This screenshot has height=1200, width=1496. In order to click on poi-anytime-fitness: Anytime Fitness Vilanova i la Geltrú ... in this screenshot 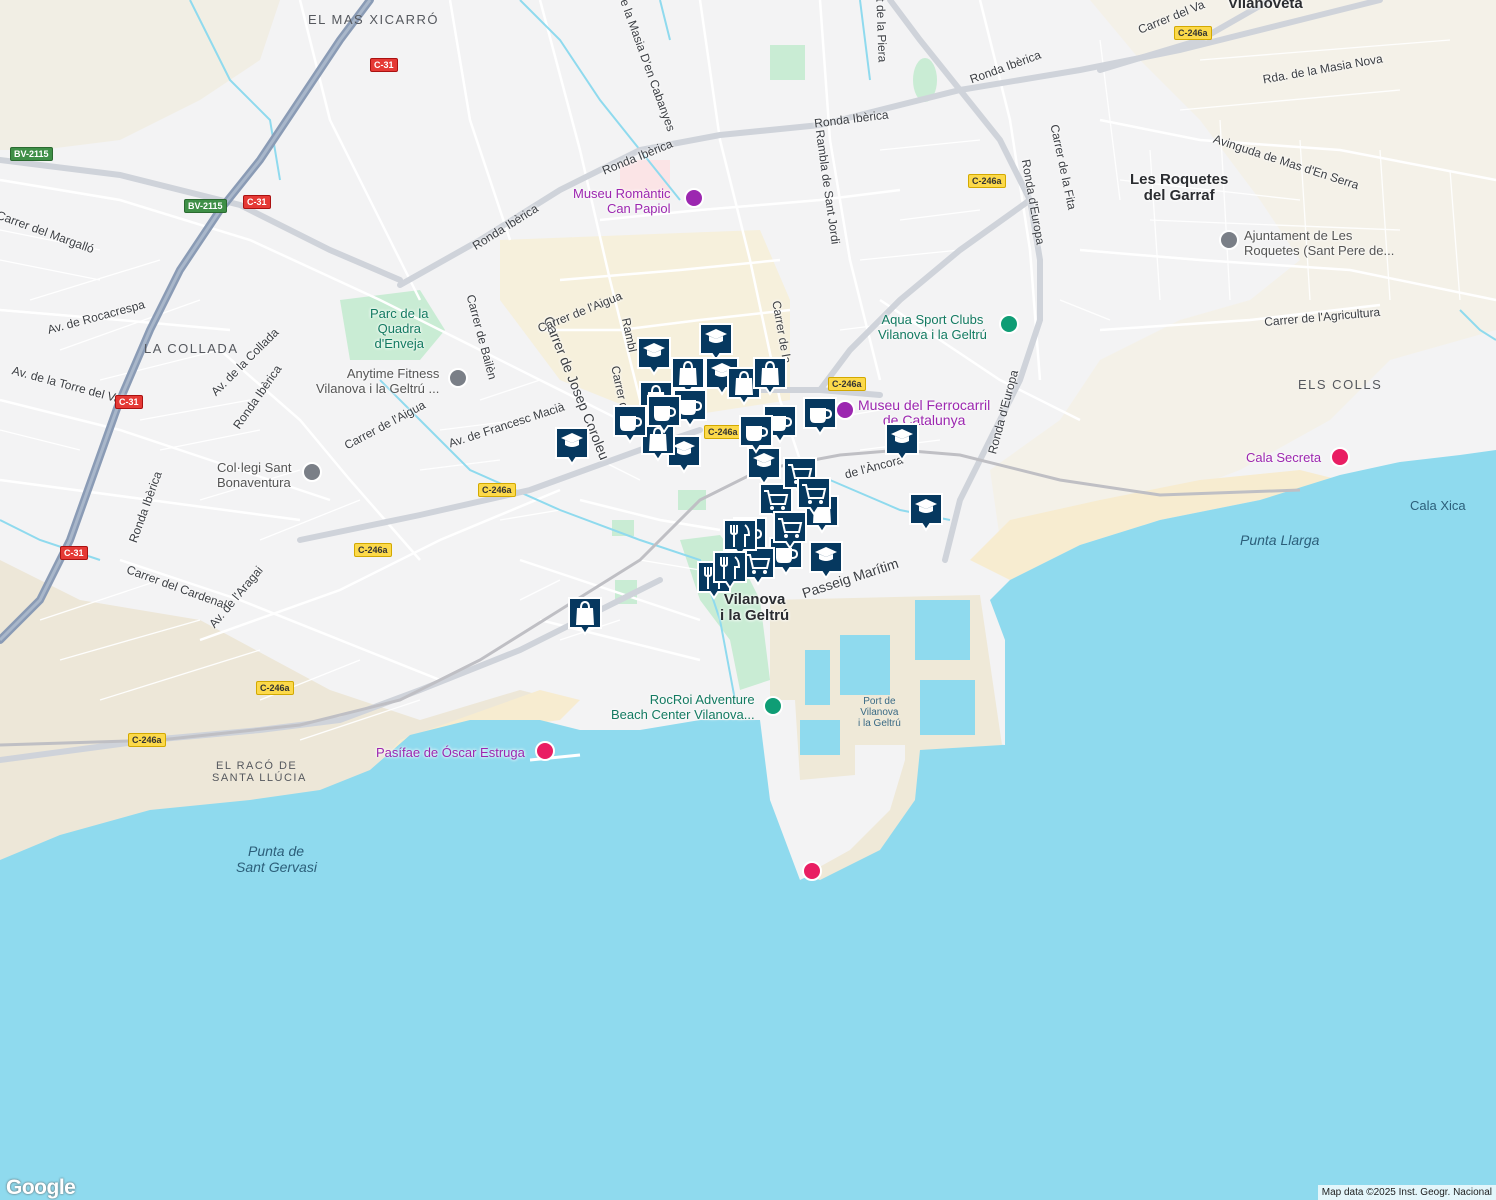, I will do `click(377, 381)`.